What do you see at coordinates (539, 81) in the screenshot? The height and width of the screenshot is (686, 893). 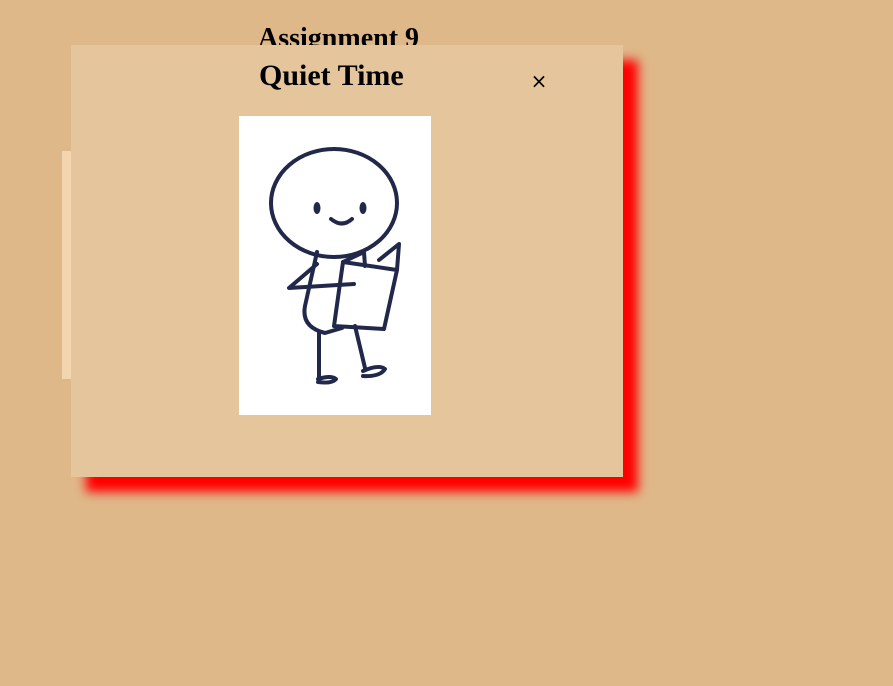 I see `close-button: ×` at bounding box center [539, 81].